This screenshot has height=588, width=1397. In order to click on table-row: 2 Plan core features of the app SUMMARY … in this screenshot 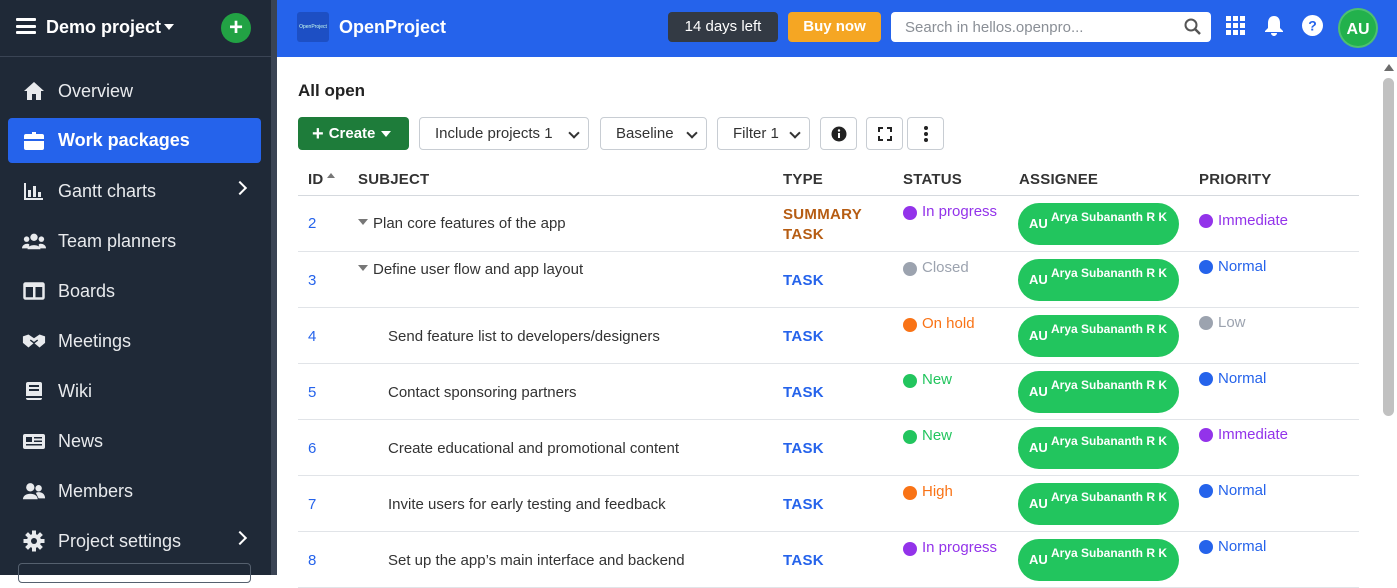, I will do `click(828, 224)`.